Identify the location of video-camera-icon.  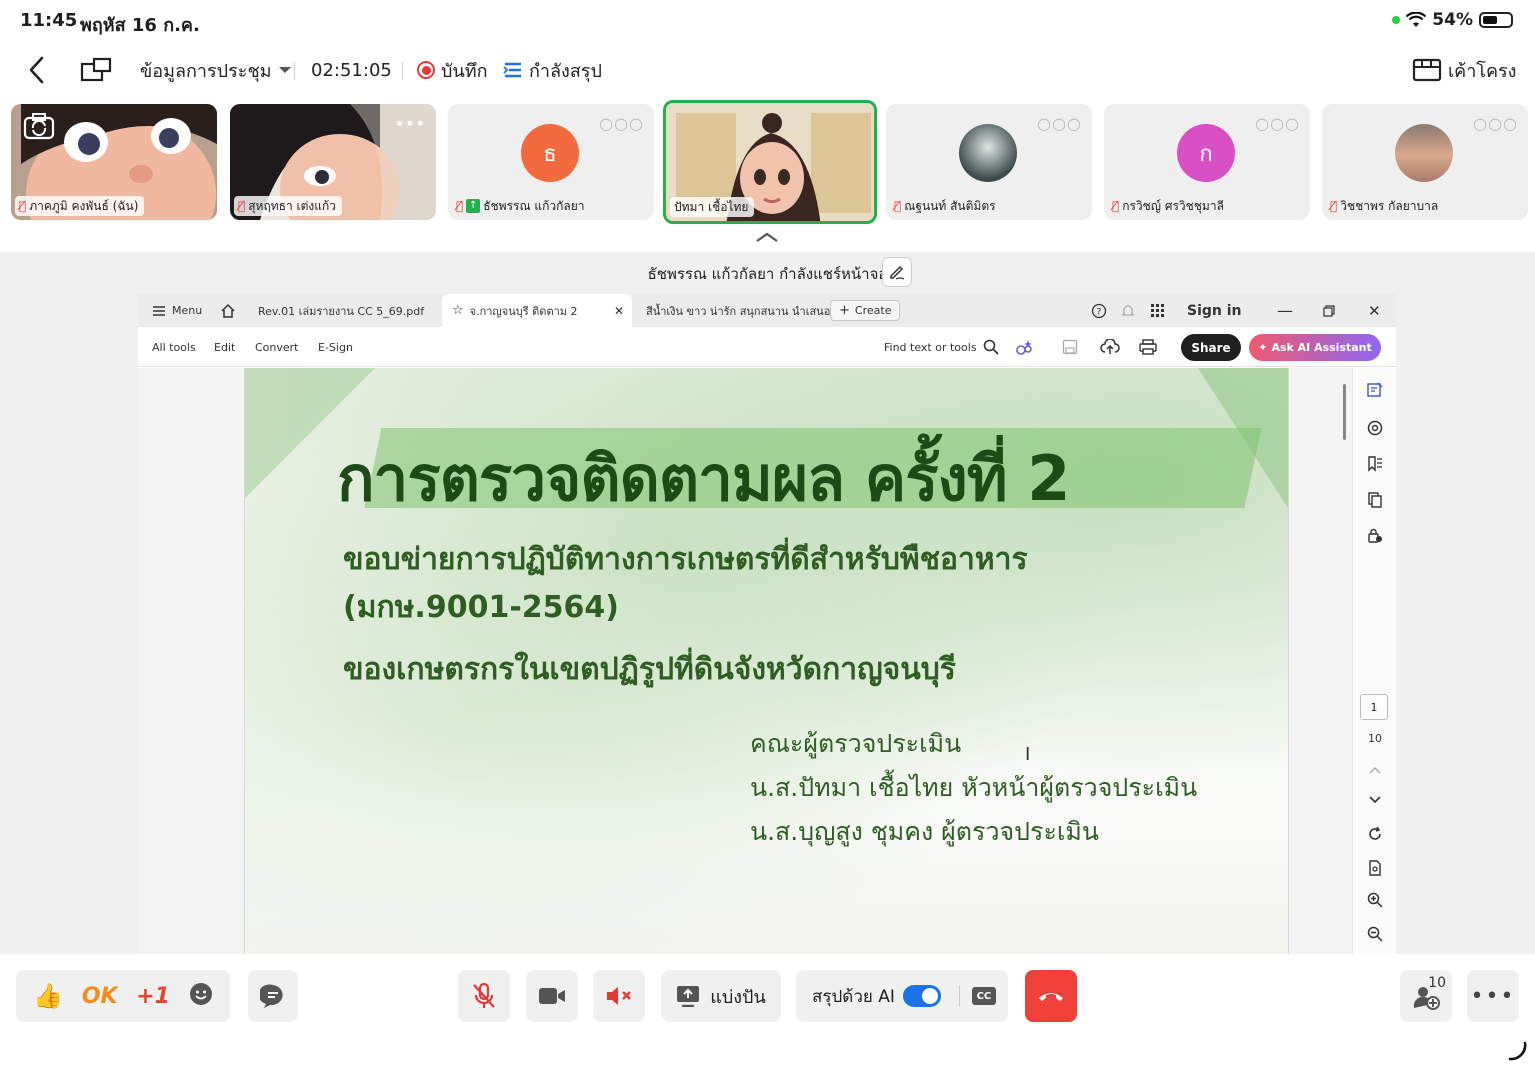
(552, 996).